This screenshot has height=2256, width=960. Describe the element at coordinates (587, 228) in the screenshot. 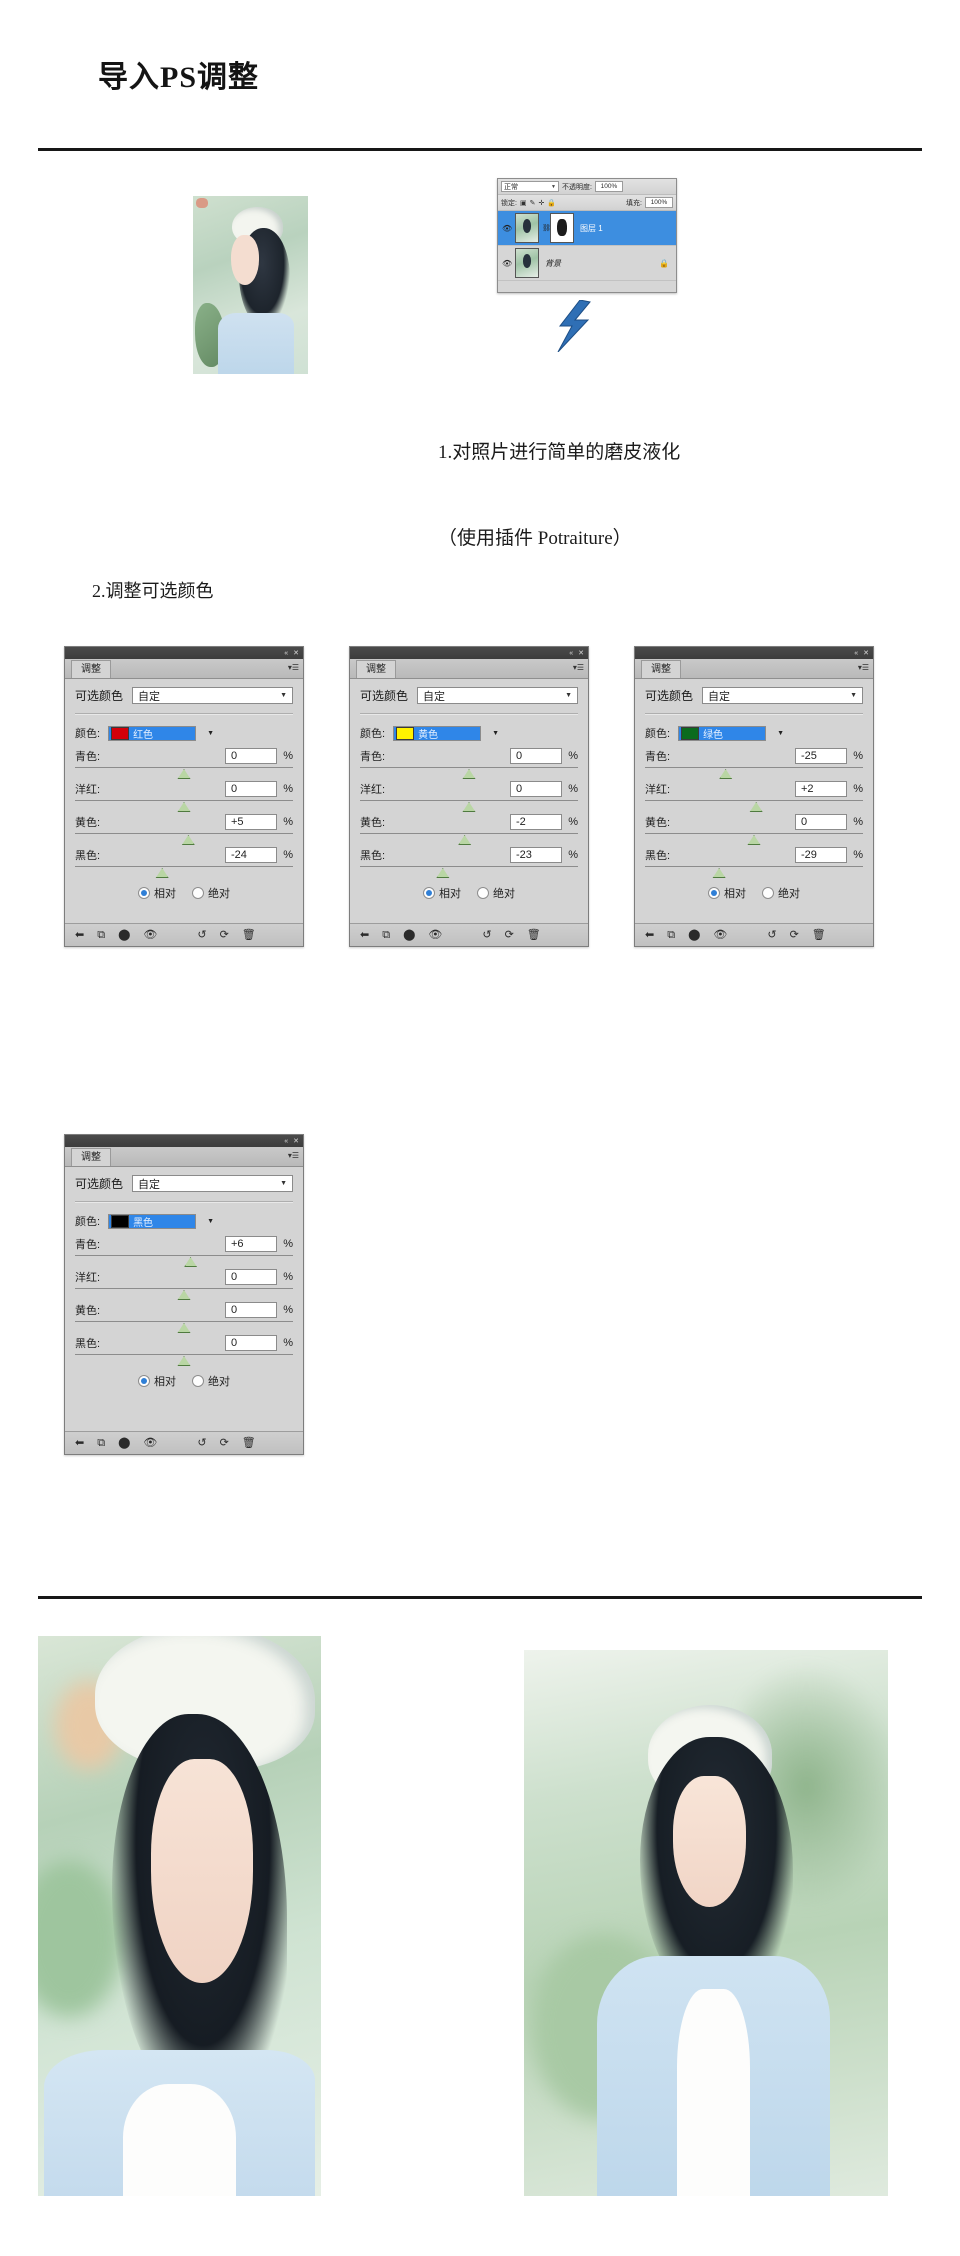

I see `layer-row-1: 👁 ⛓ 图层 1` at that location.